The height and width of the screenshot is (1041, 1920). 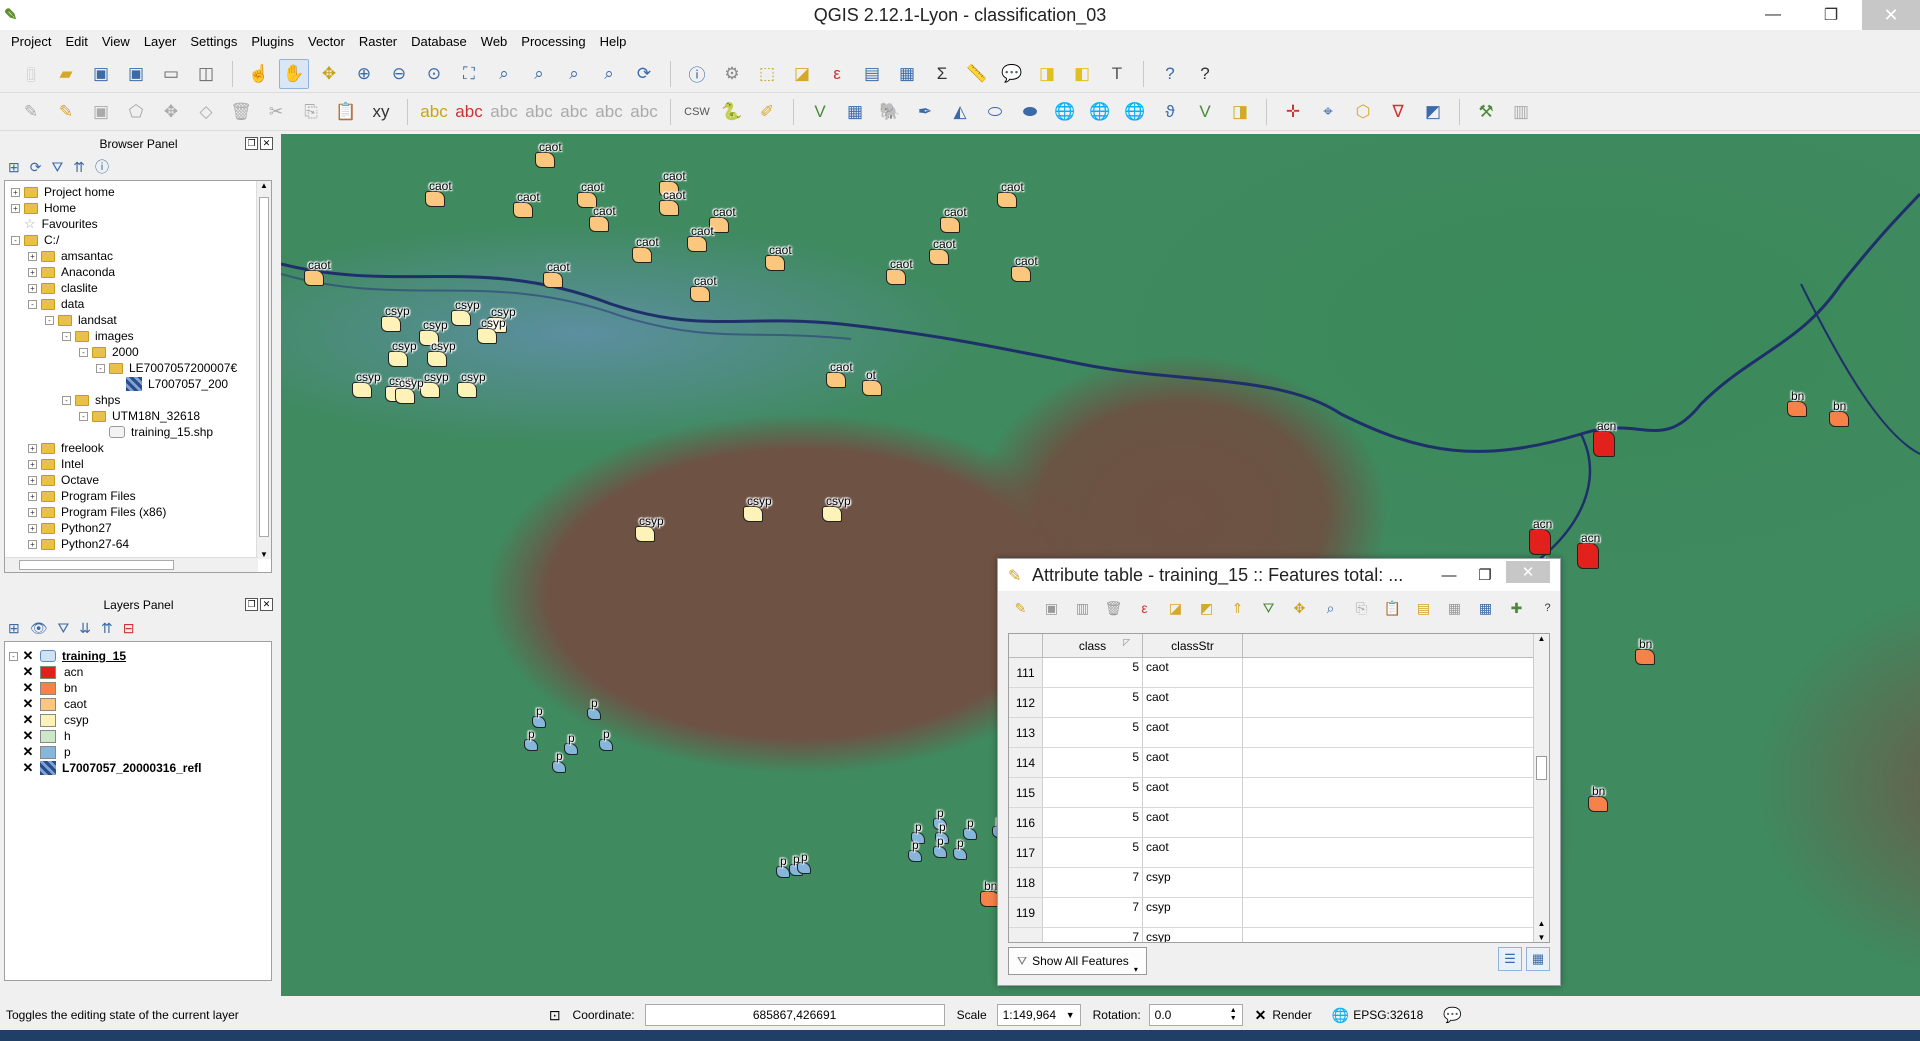 What do you see at coordinates (995, 112) in the screenshot?
I see `add-db2-icon: ⬭` at bounding box center [995, 112].